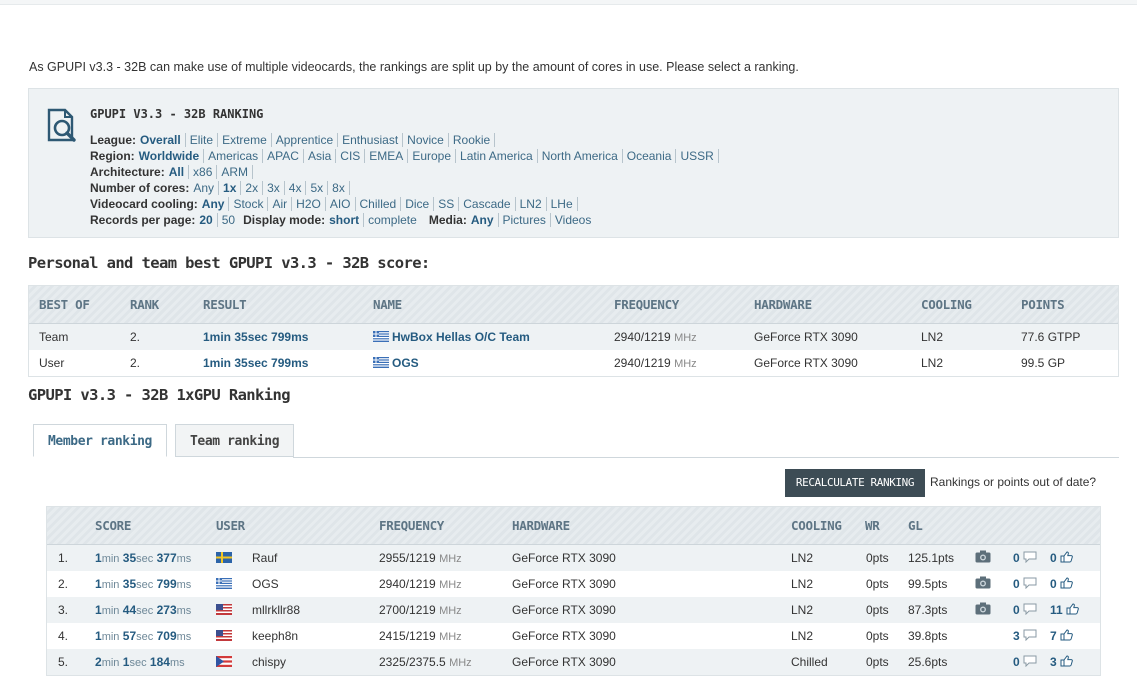 Image resolution: width=1137 pixels, height=680 pixels. Describe the element at coordinates (573, 220) in the screenshot. I see `filter-option: Videos` at that location.